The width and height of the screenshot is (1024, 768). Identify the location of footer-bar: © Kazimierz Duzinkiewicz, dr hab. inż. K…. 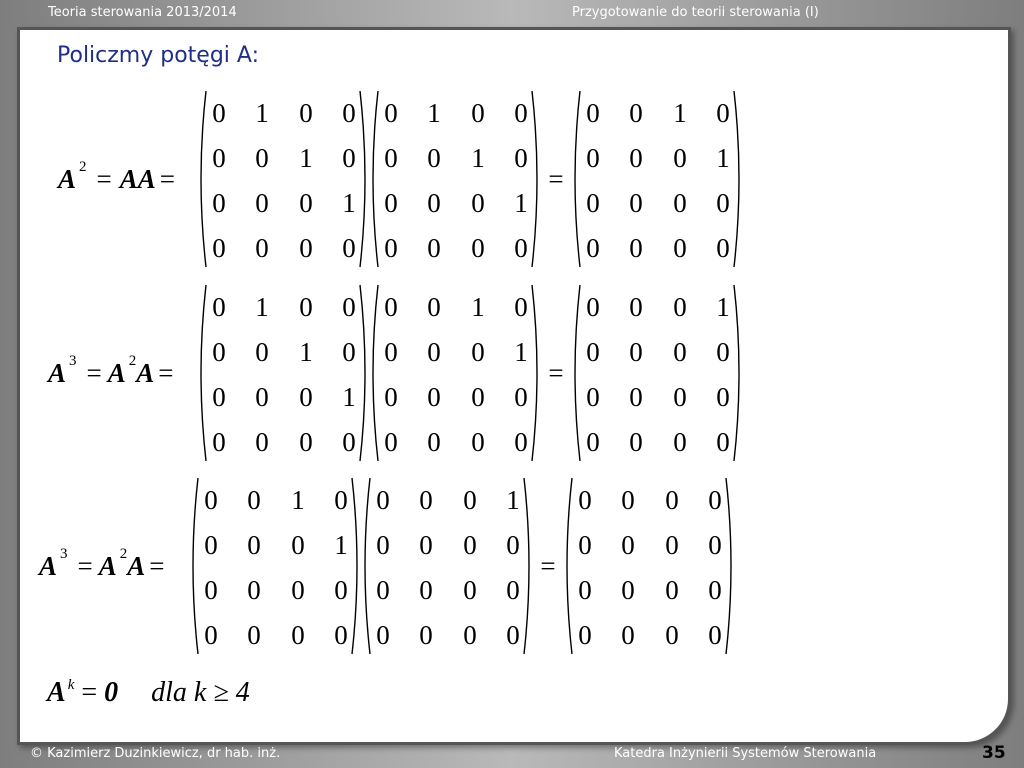
(512, 755).